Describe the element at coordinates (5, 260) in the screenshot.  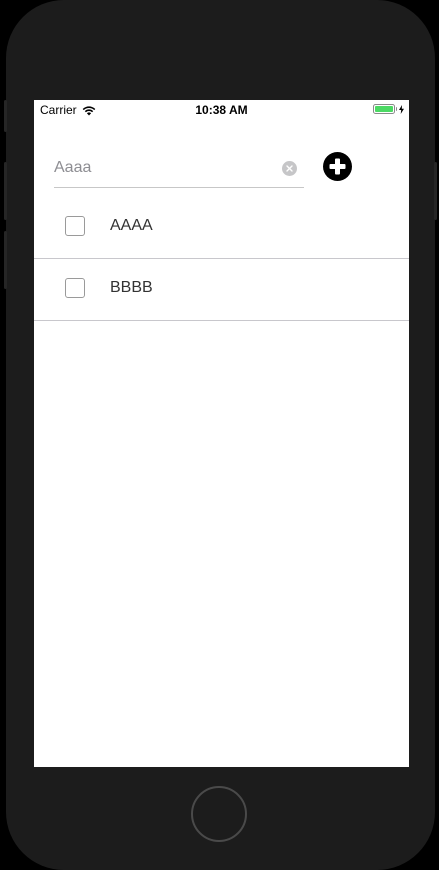
I see `volume-down-button` at that location.